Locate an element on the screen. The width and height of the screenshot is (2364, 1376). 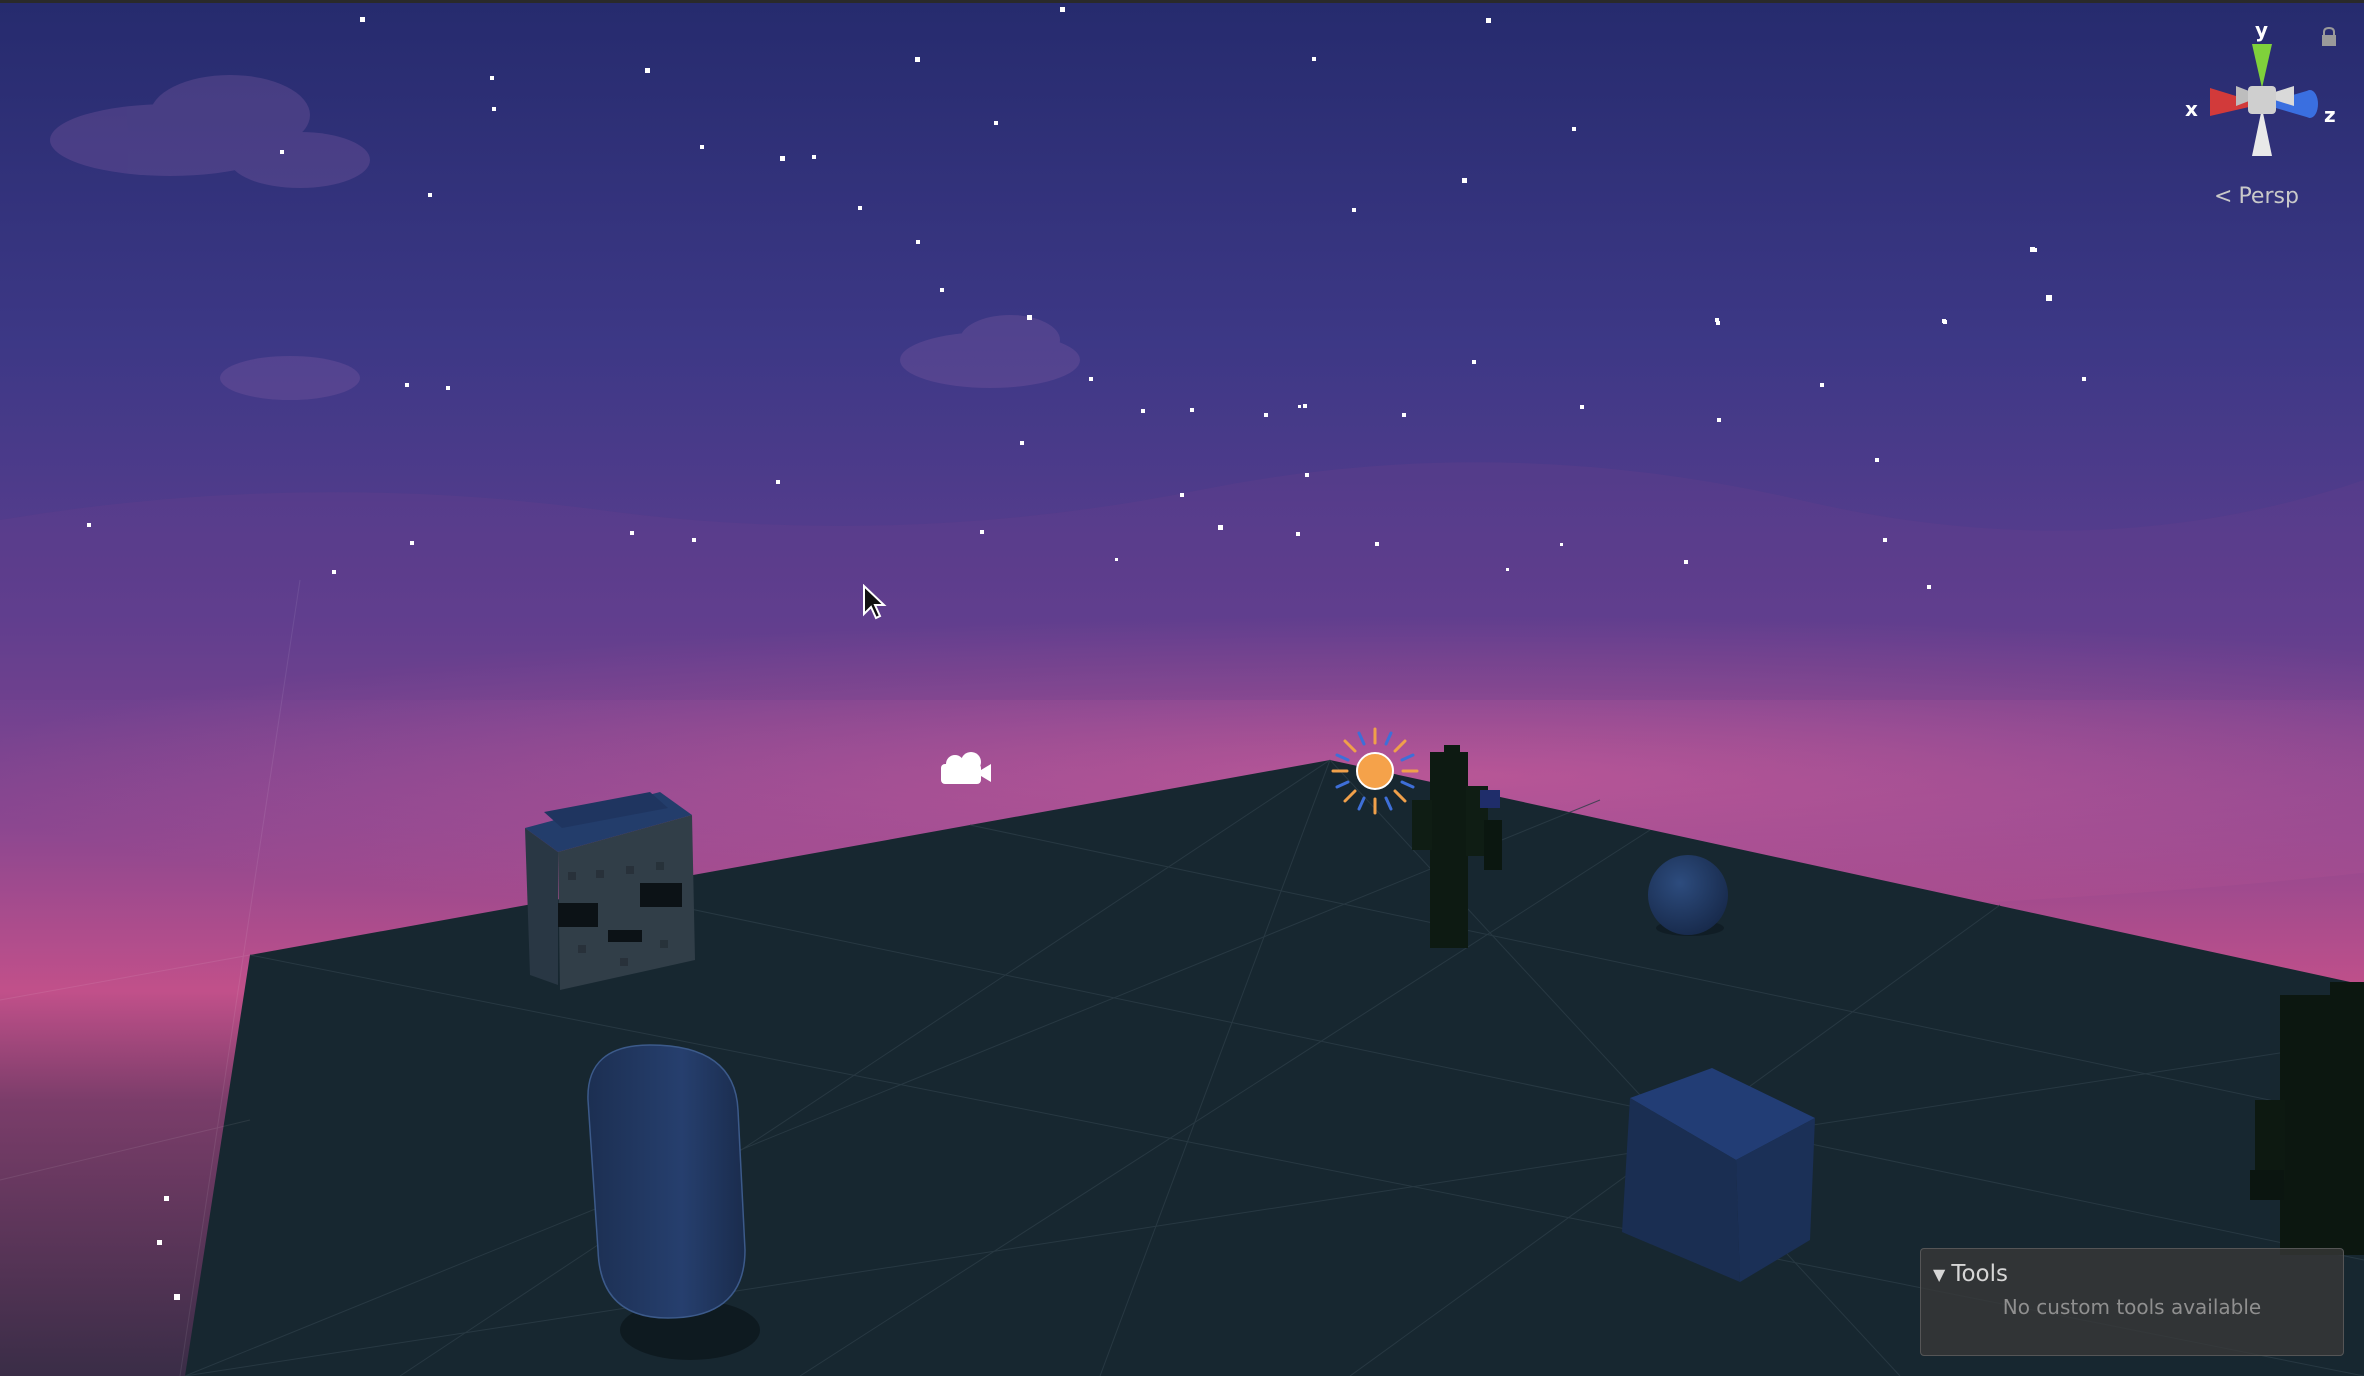
tools-overlay-panel: ▼ Tools No custom tools available is located at coordinates (2132, 1302).